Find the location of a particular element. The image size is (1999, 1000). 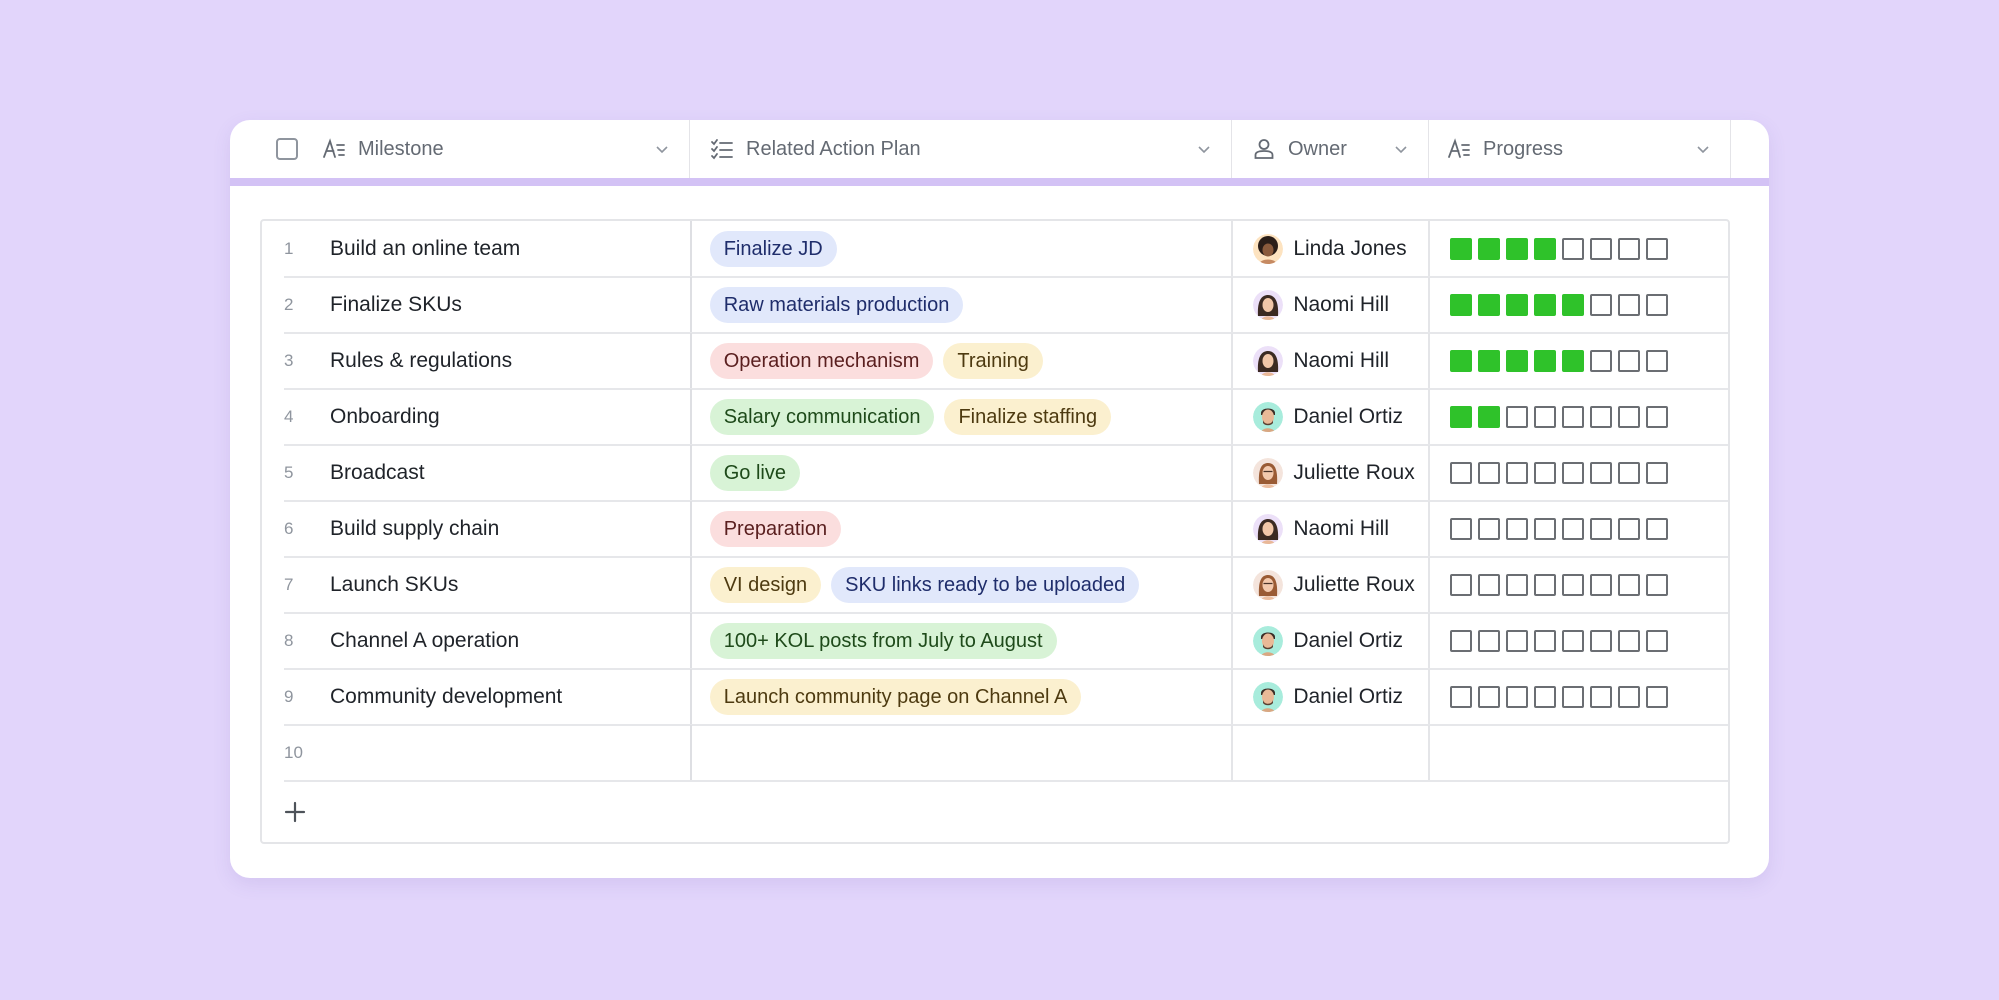

action-plan-tag: Salary communication is located at coordinates (822, 417).